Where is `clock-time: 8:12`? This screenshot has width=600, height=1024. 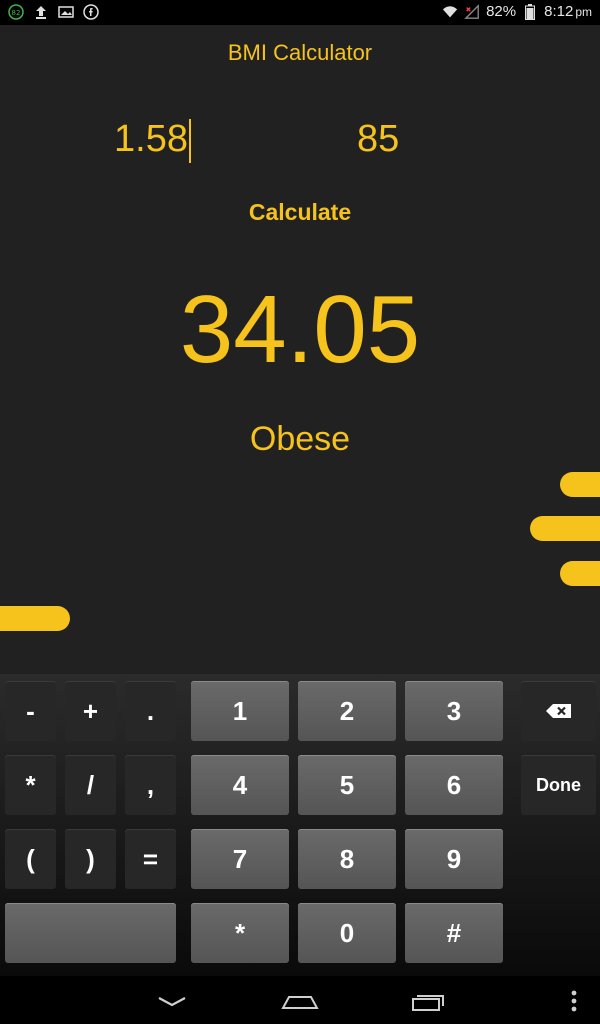
clock-time: 8:12 is located at coordinates (559, 11).